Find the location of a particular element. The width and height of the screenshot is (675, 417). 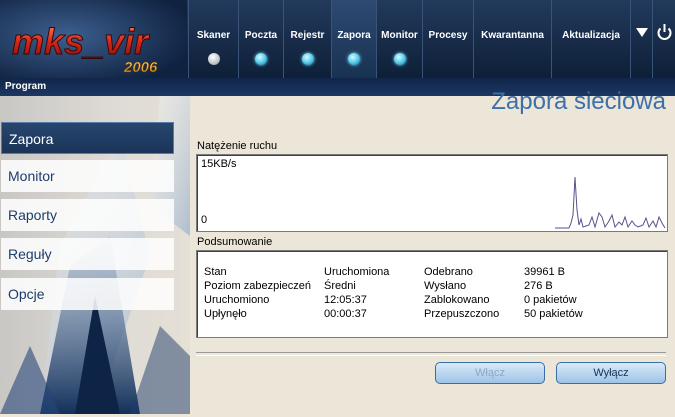

summary-key: Wysłano is located at coordinates (445, 286).